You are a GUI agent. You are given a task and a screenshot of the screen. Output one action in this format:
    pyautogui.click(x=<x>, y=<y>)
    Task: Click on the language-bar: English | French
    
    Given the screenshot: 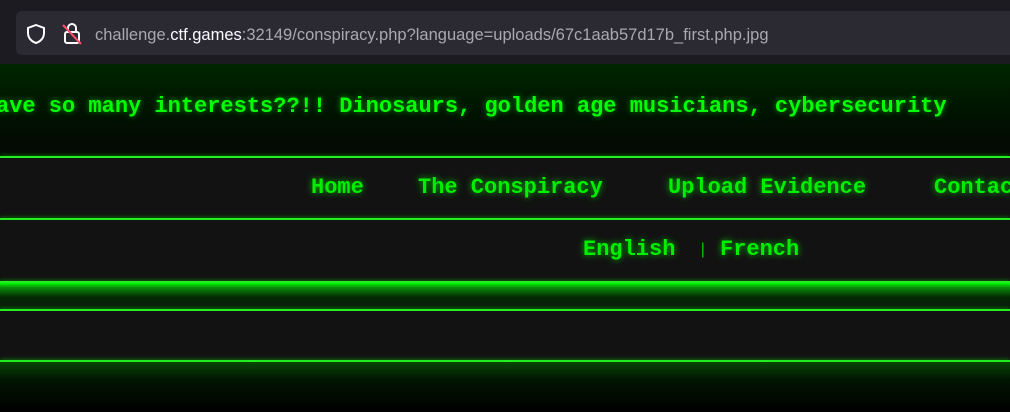 What is the action you would take?
    pyautogui.click(x=505, y=250)
    